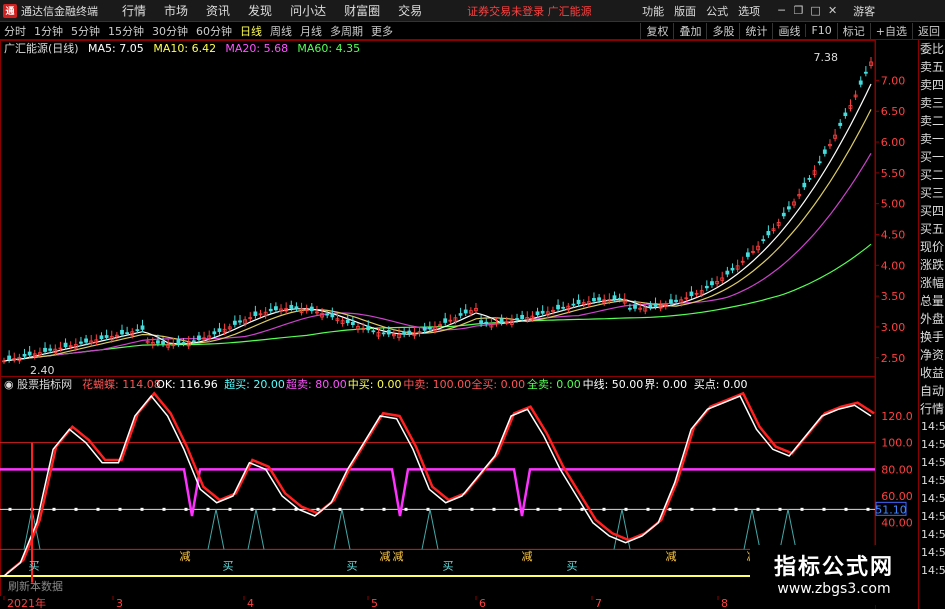 The height and width of the screenshot is (609, 945). What do you see at coordinates (48, 31) in the screenshot?
I see `period-tab-1: 1分钟` at bounding box center [48, 31].